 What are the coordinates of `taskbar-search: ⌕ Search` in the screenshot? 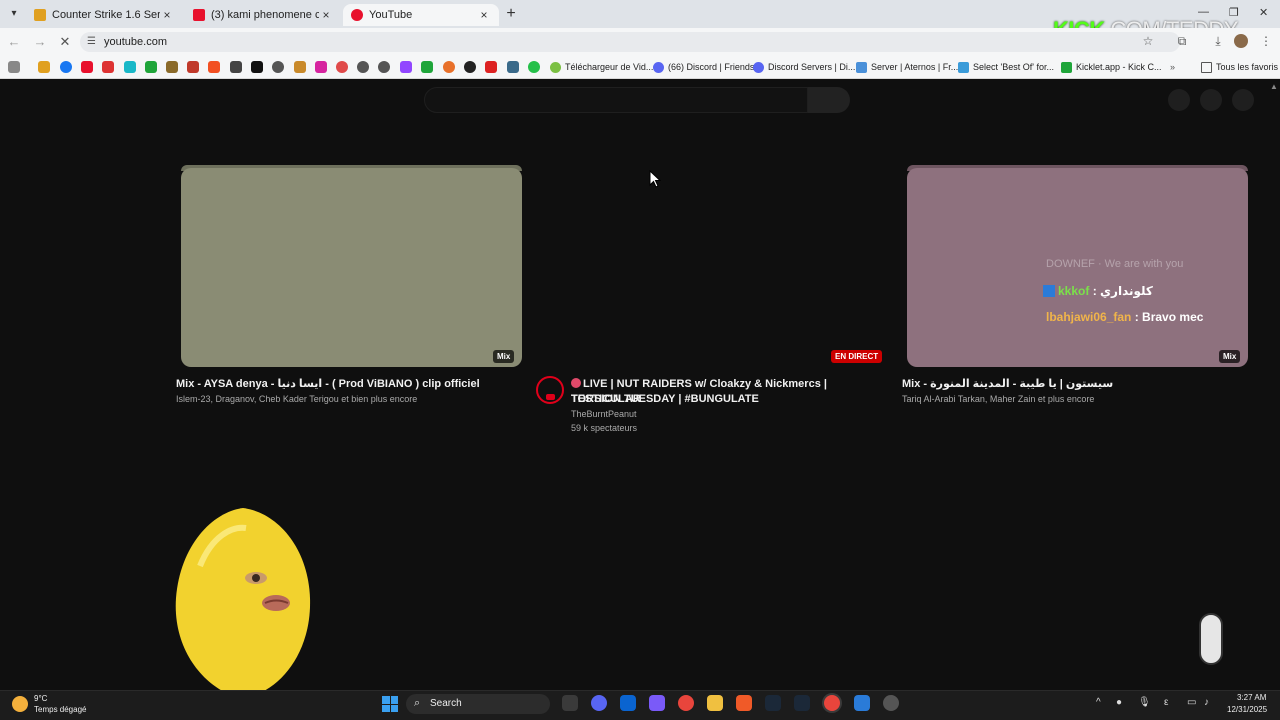 It's located at (478, 704).